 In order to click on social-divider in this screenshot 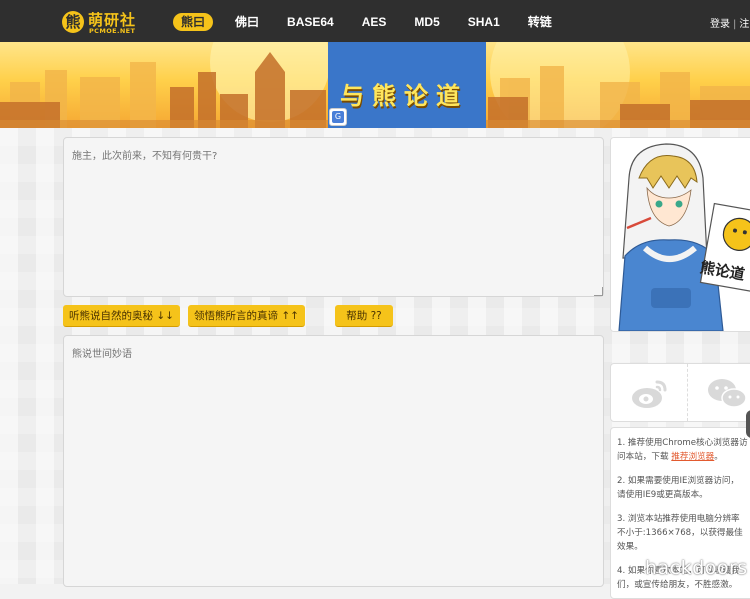, I will do `click(687, 392)`.